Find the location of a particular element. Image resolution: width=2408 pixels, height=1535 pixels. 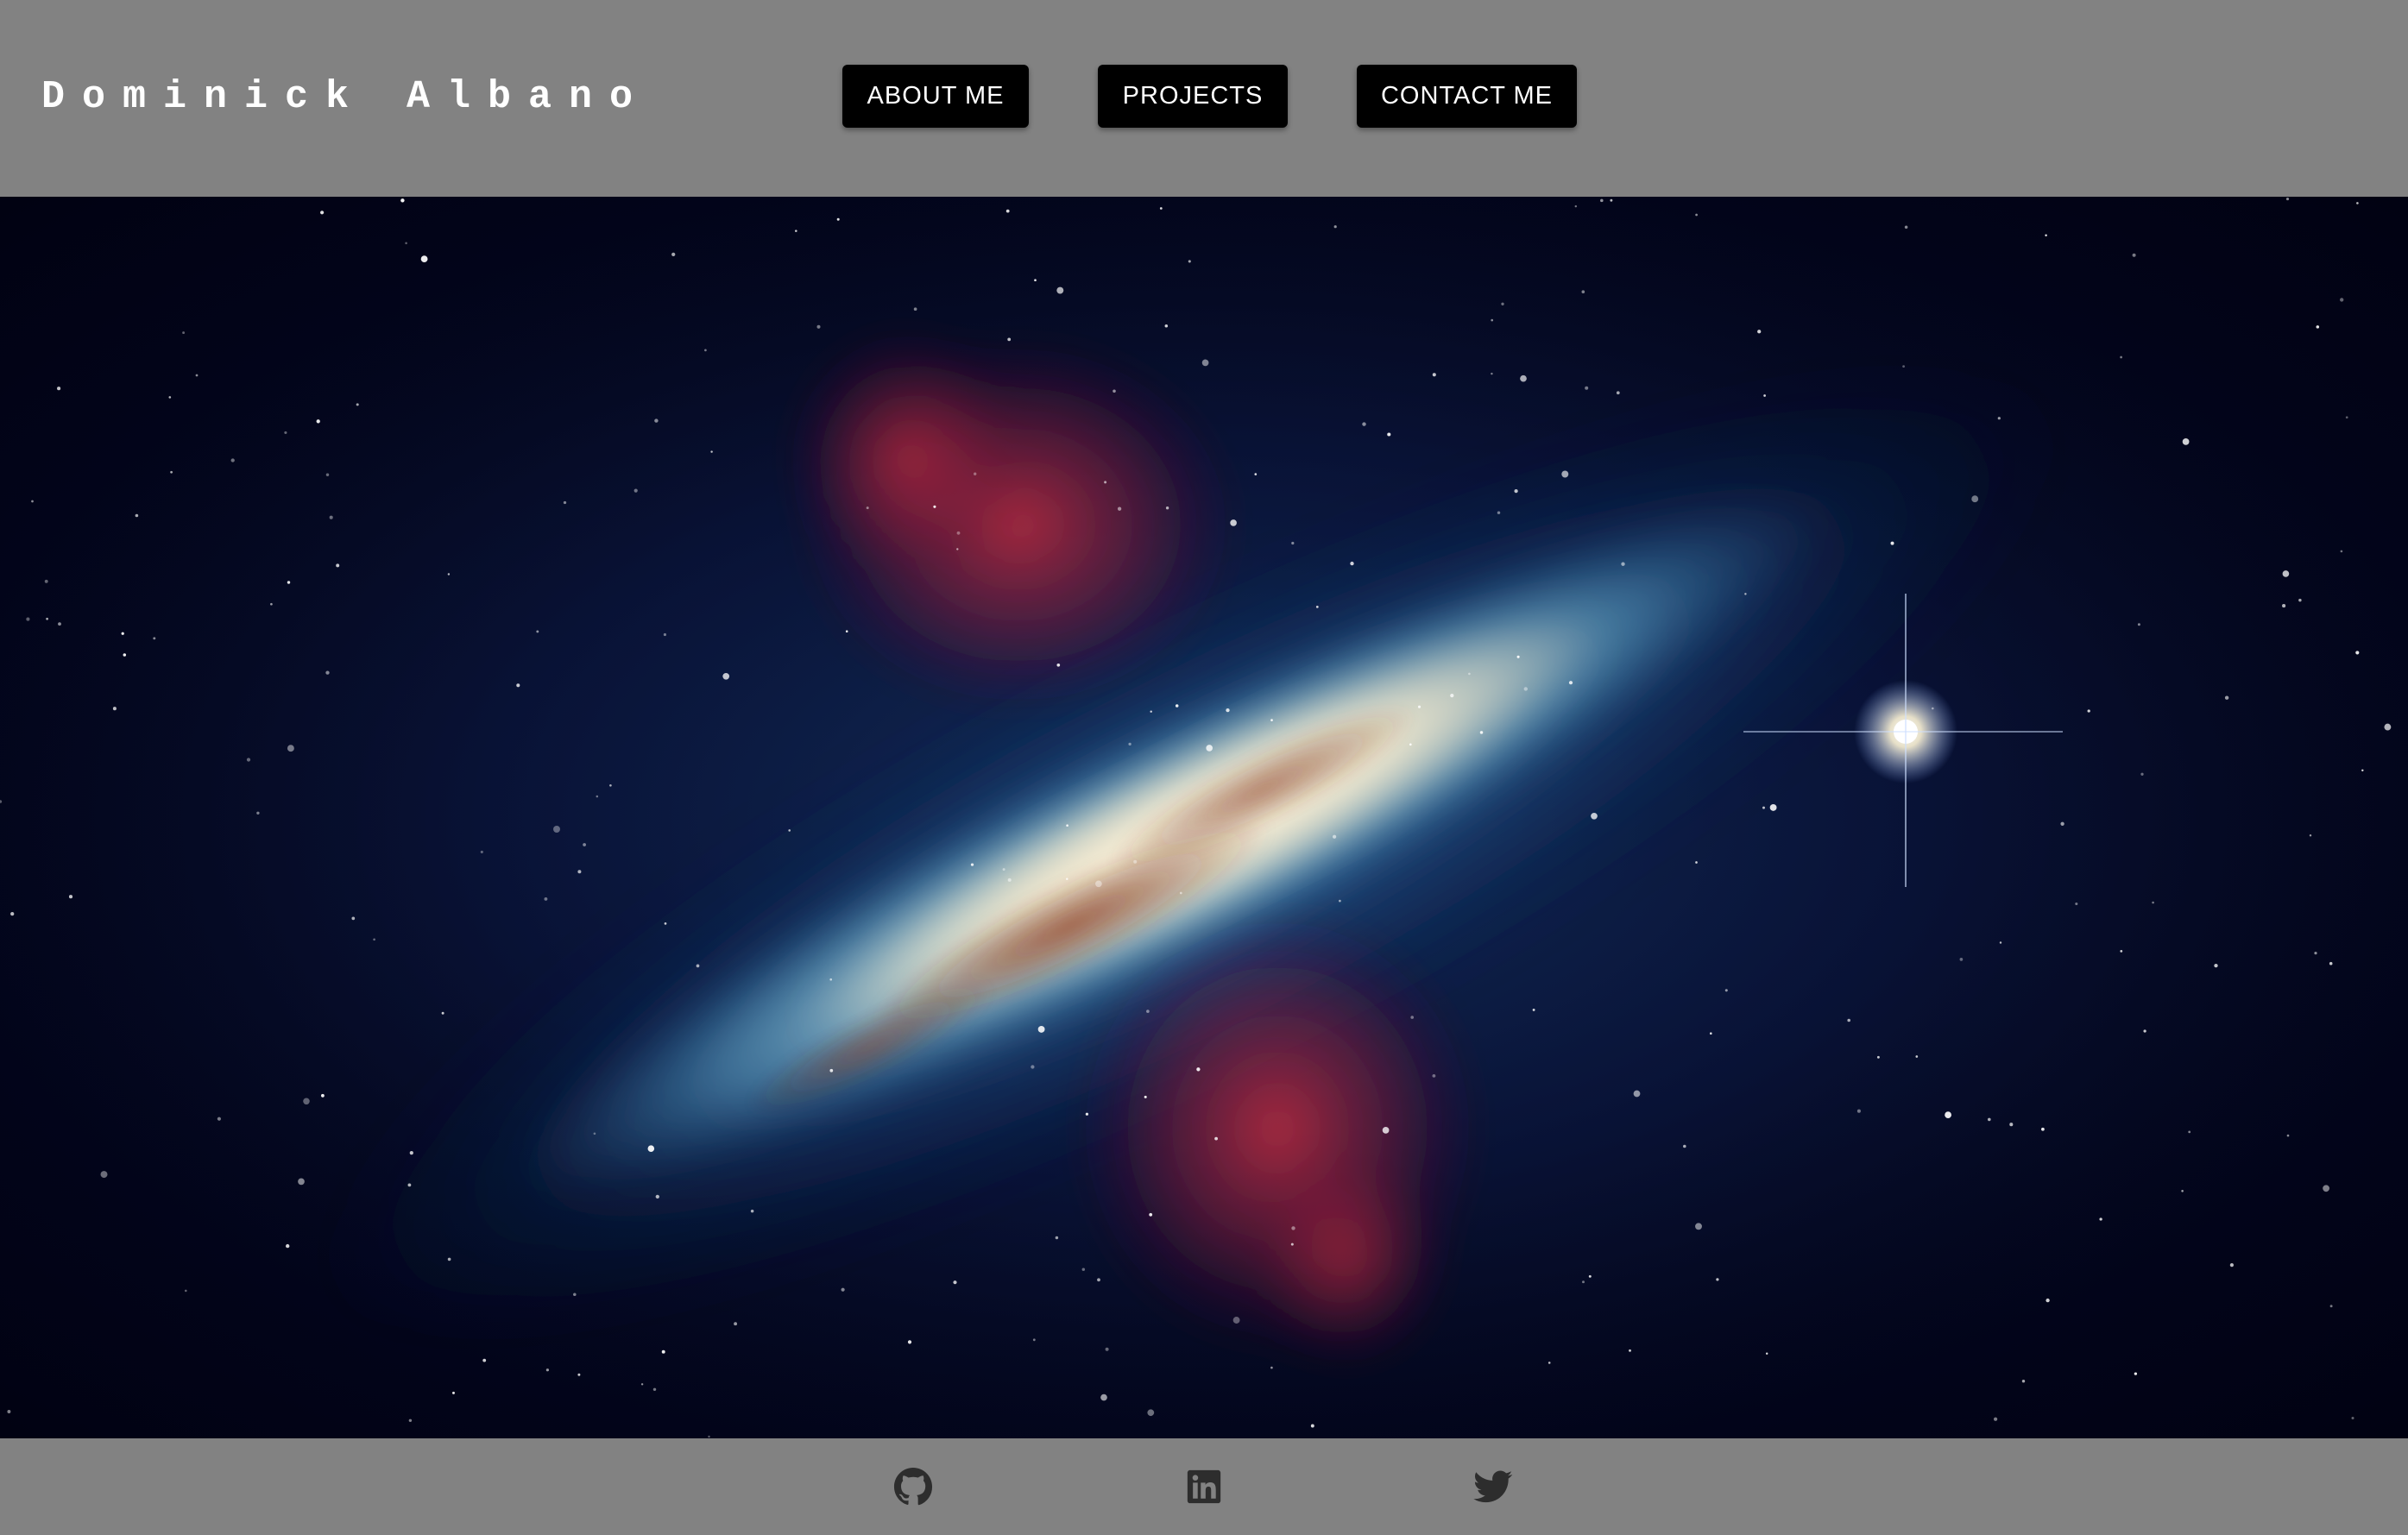

linkedin-icon is located at coordinates (1204, 1486).